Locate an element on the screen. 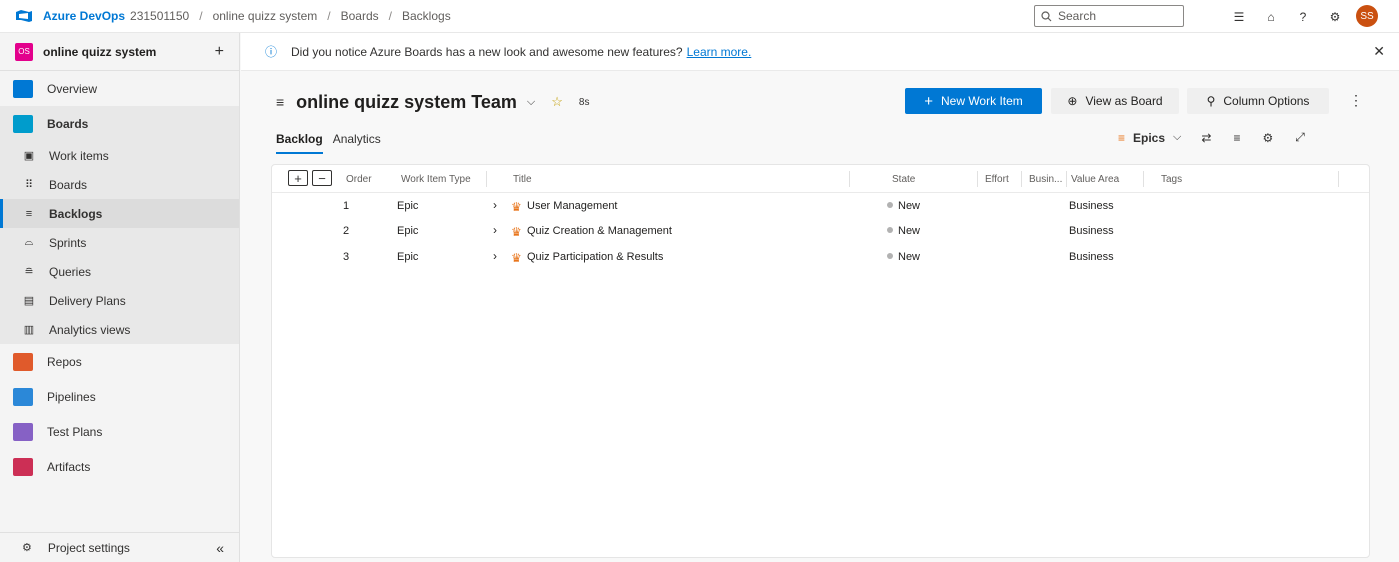 The image size is (1399, 562). column-header-state: State is located at coordinates (903, 179).